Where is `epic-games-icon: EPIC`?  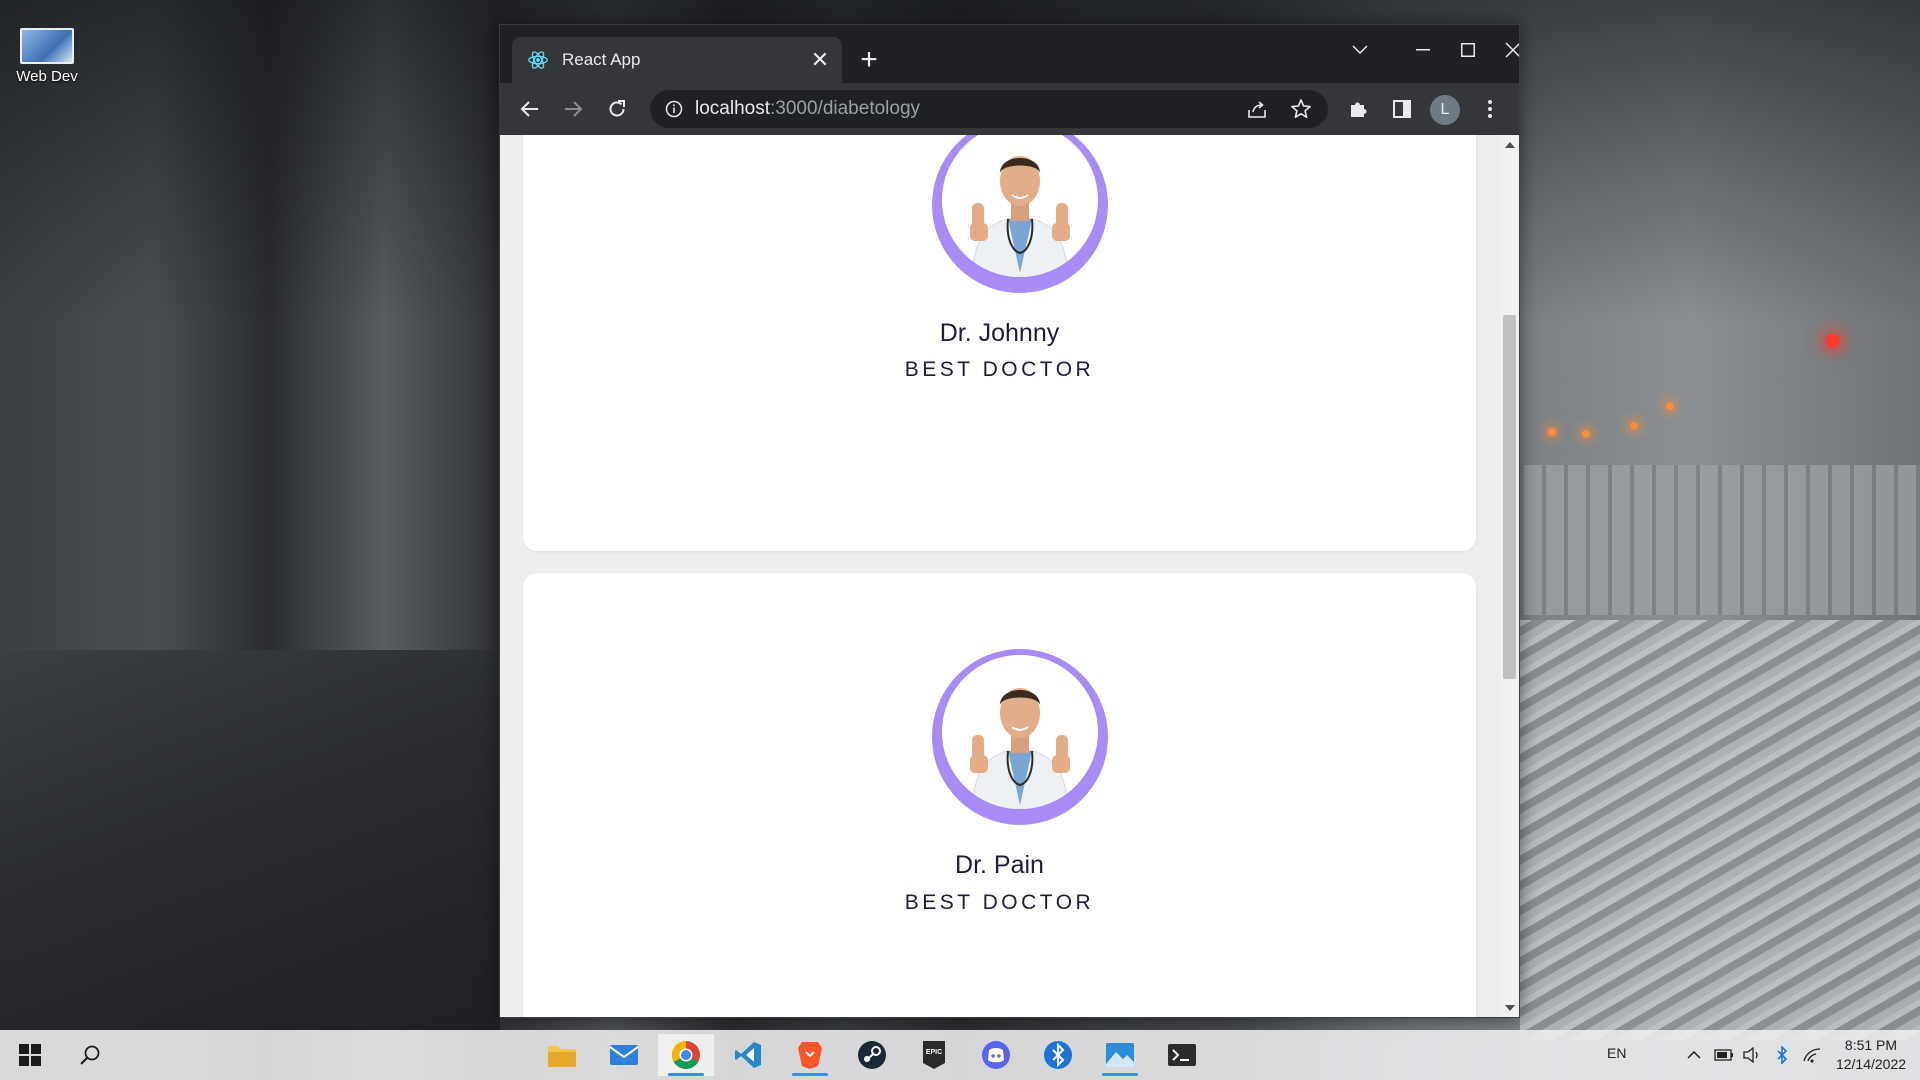
epic-games-icon: EPIC is located at coordinates (934, 1055).